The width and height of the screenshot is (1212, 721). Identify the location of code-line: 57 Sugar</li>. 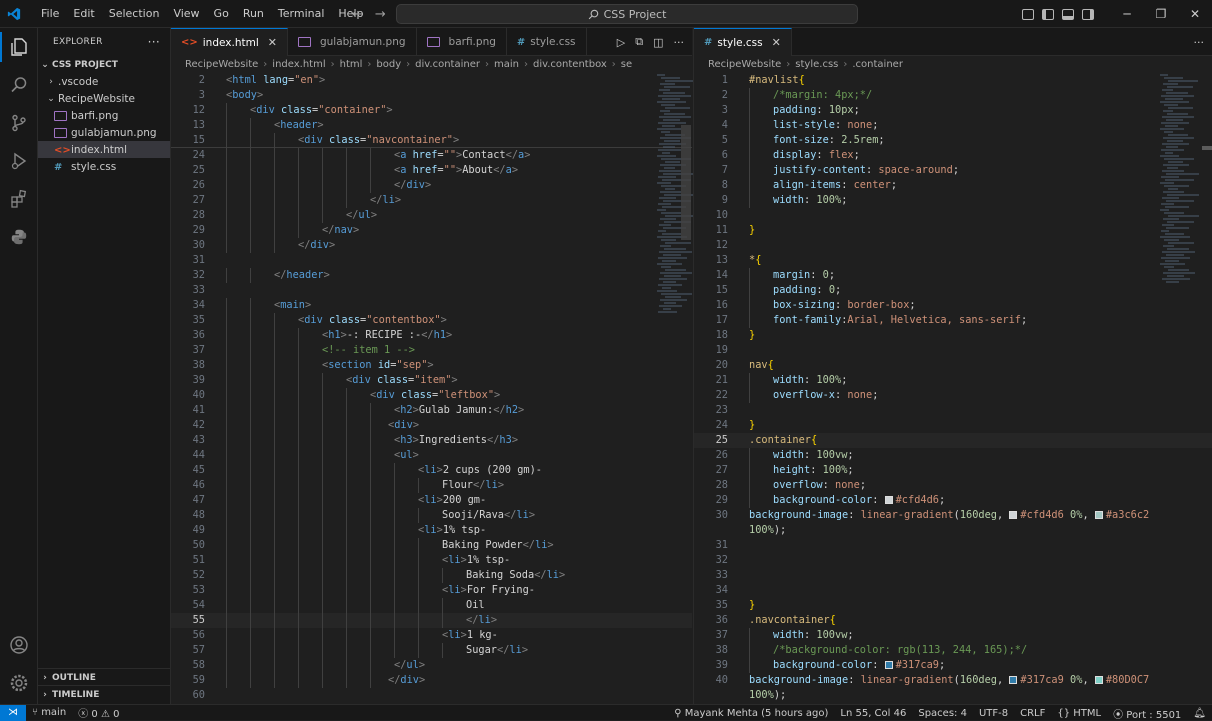
(431, 650).